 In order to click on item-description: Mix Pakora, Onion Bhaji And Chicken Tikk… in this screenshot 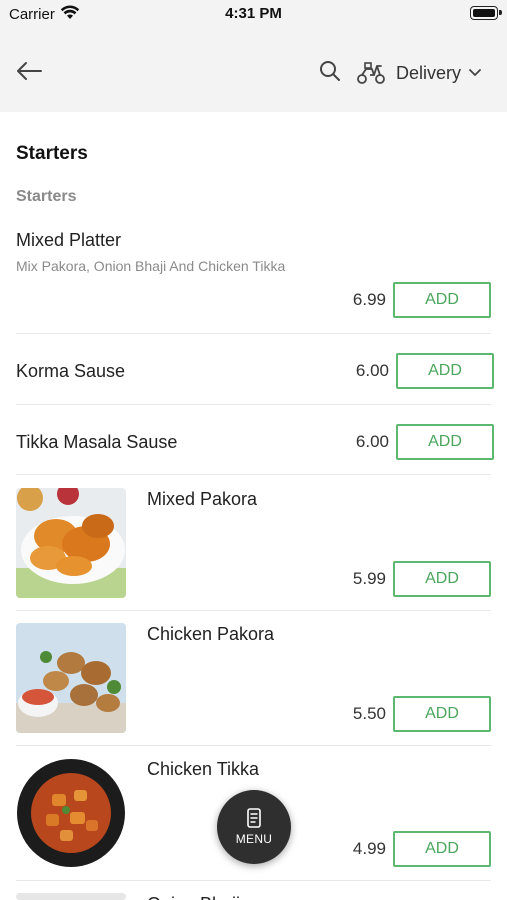, I will do `click(151, 266)`.